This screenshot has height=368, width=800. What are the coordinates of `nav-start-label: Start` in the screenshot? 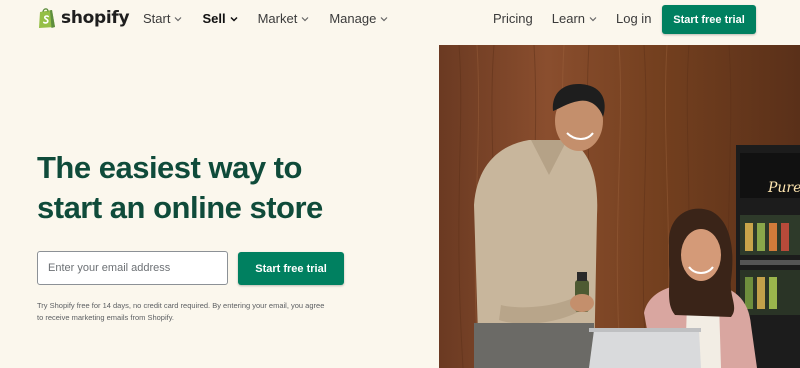 It's located at (157, 18).